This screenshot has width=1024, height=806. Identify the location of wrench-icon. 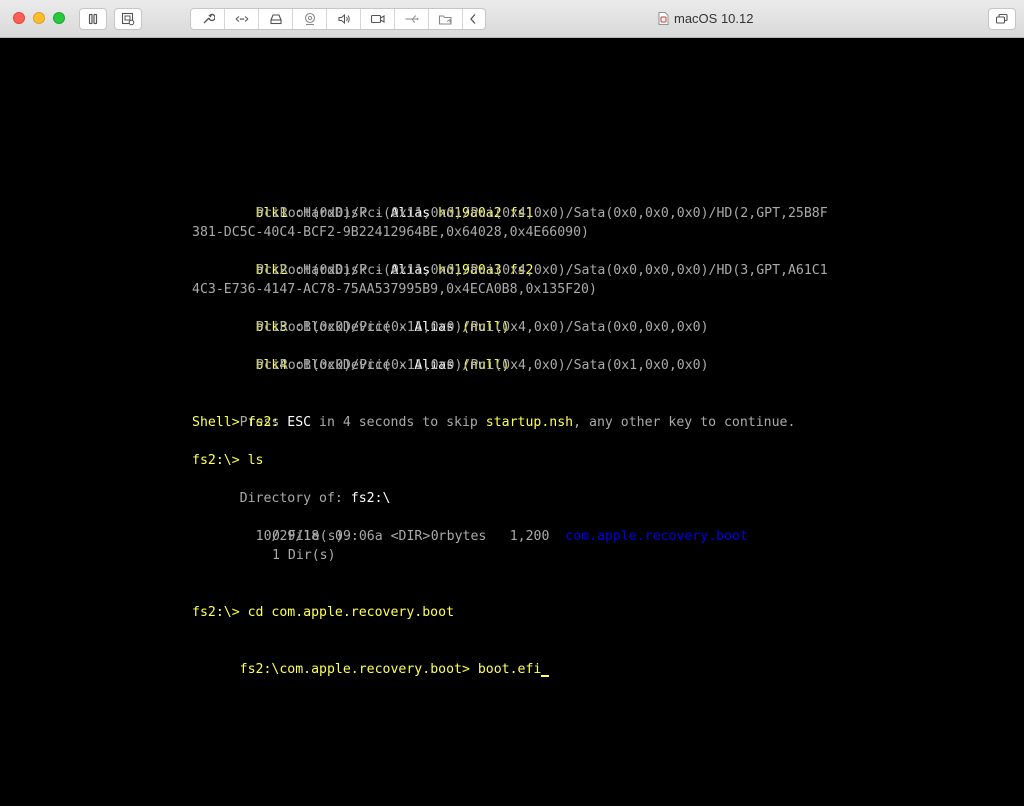
(209, 18).